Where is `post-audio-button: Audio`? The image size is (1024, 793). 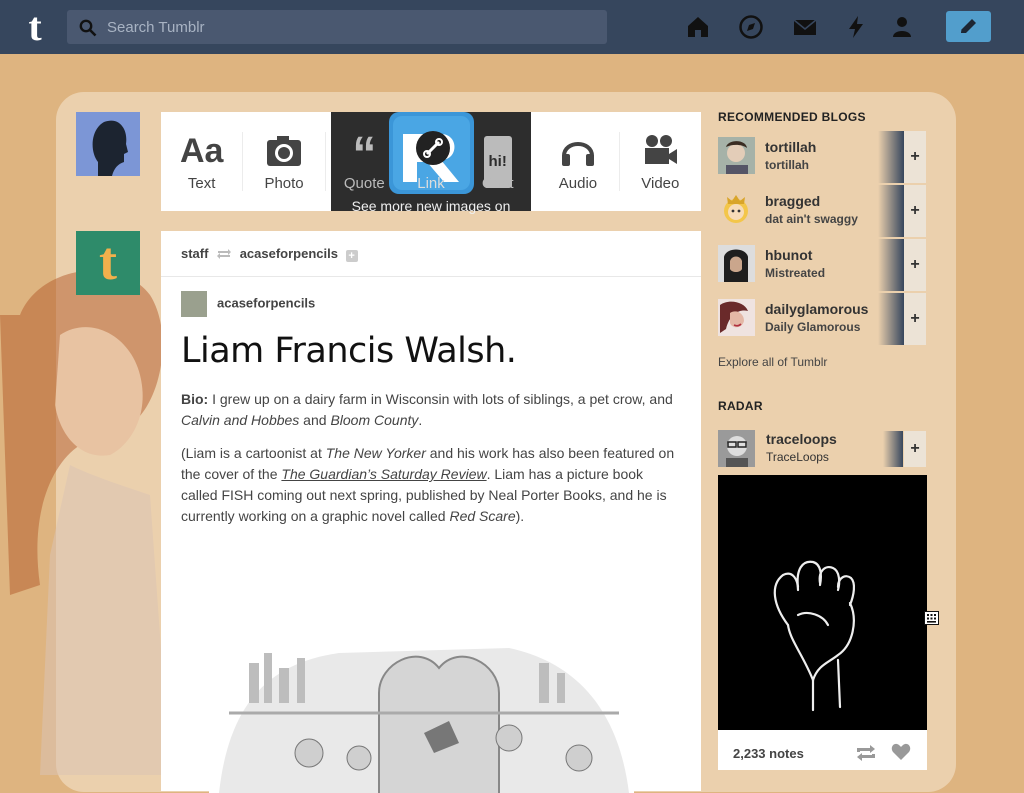
post-audio-button: Audio is located at coordinates (578, 162).